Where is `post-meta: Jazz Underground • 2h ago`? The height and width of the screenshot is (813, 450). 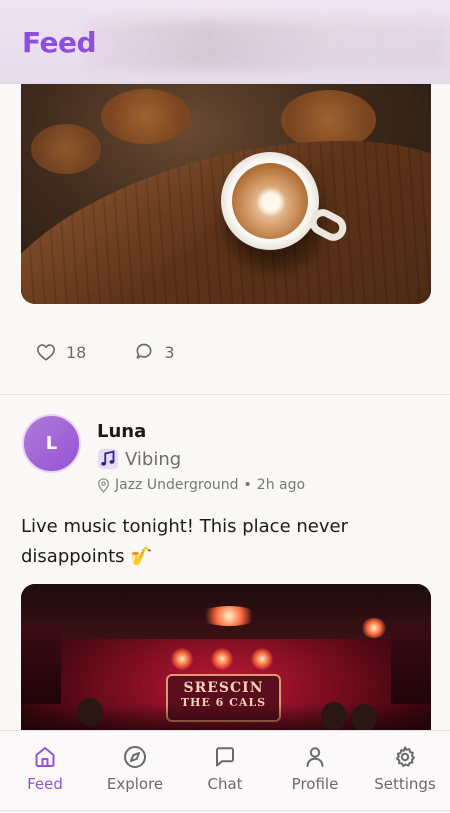
post-meta: Jazz Underground • 2h ago is located at coordinates (201, 485).